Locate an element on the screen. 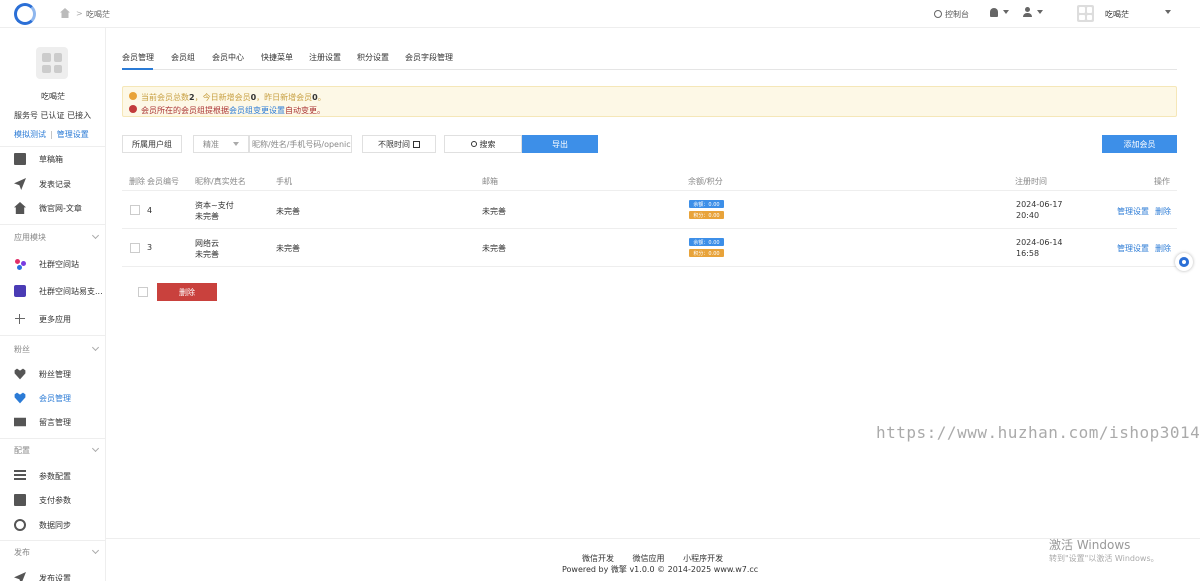  console-icon is located at coordinates (938, 14).